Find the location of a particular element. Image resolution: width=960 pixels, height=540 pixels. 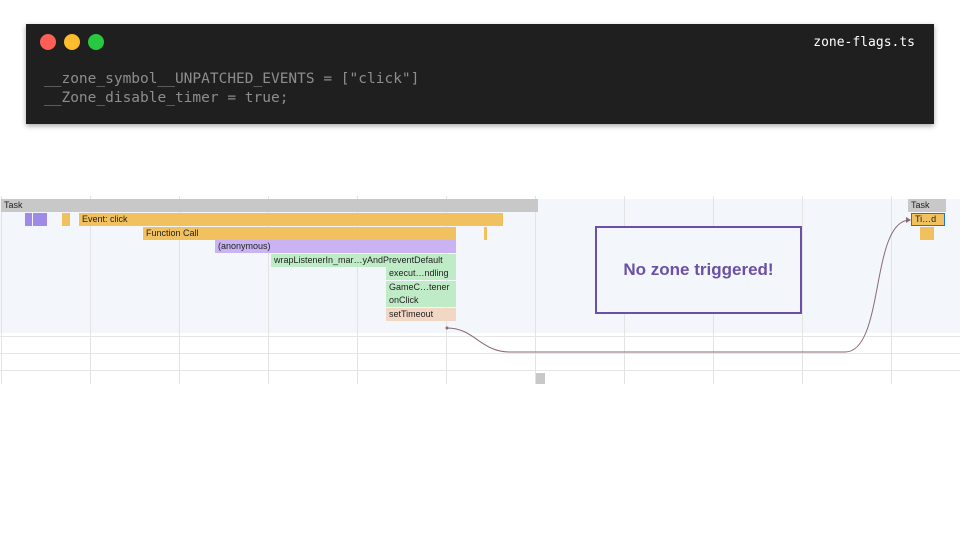

settimeout-bar: setTimeout is located at coordinates (421, 314).